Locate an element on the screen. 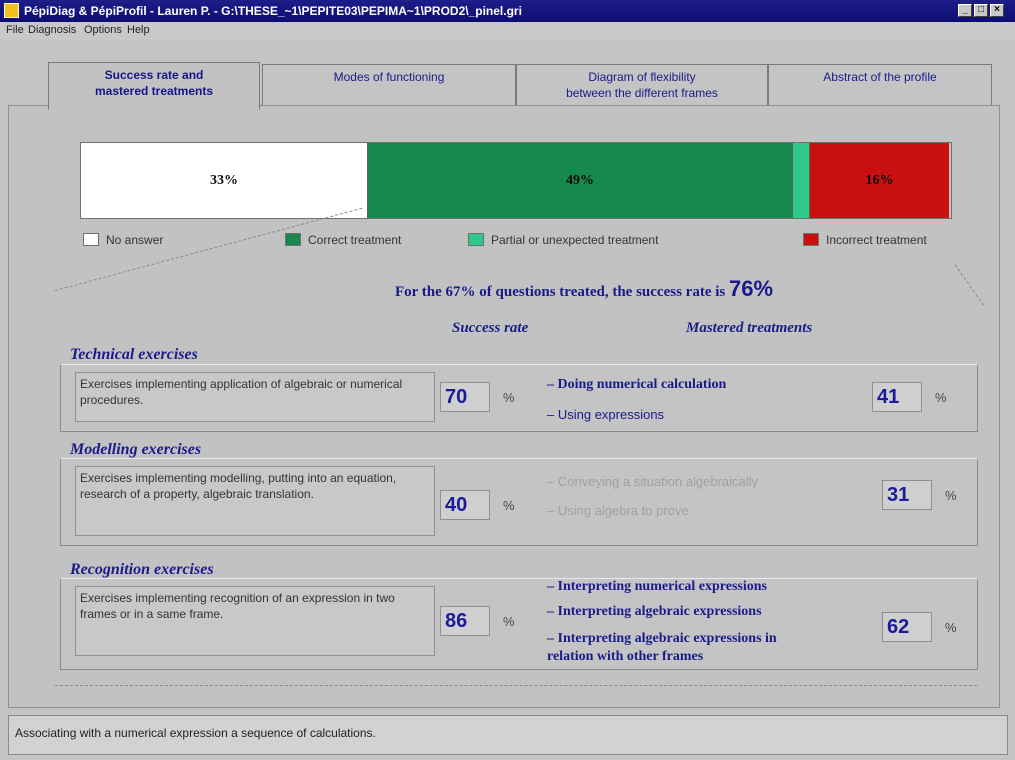 Image resolution: width=1015 pixels, height=760 pixels. mastered-recognition: 62 is located at coordinates (907, 627).